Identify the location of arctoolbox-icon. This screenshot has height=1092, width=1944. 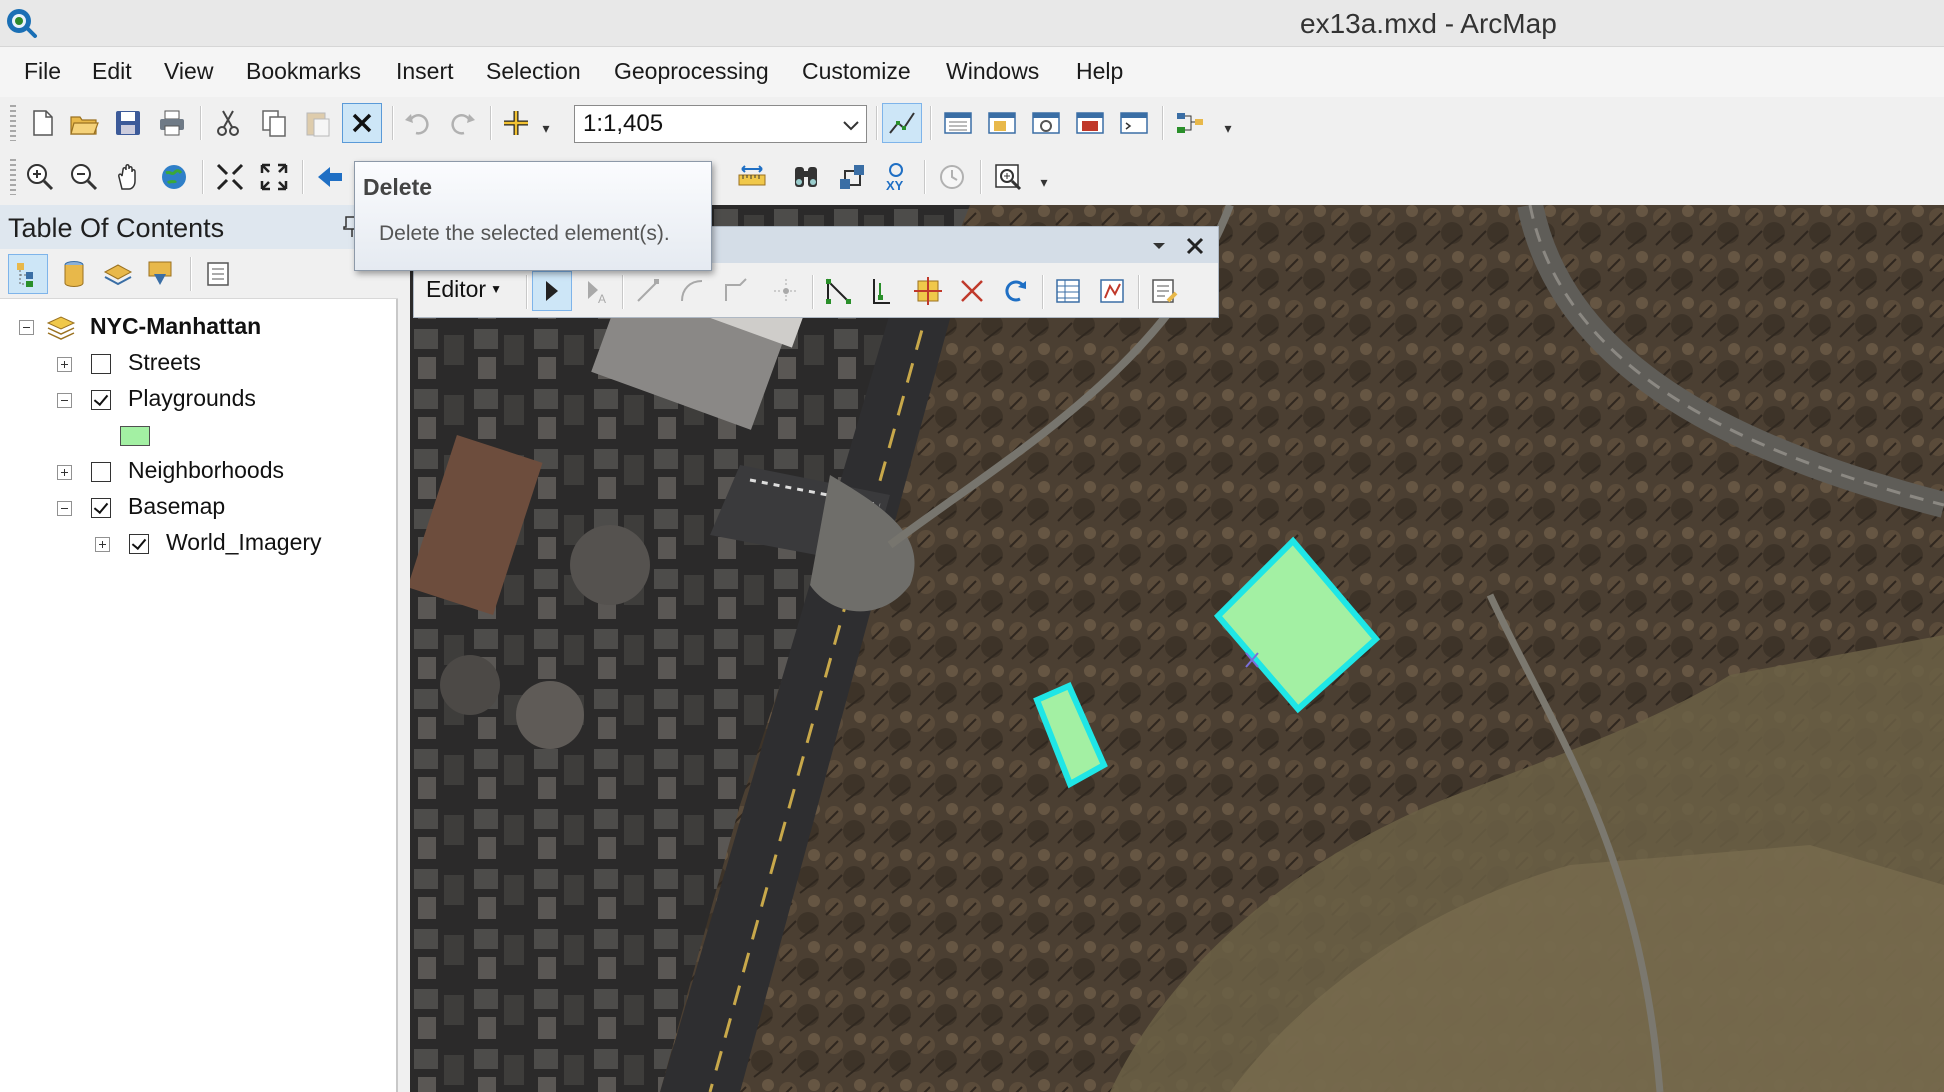
(1090, 123).